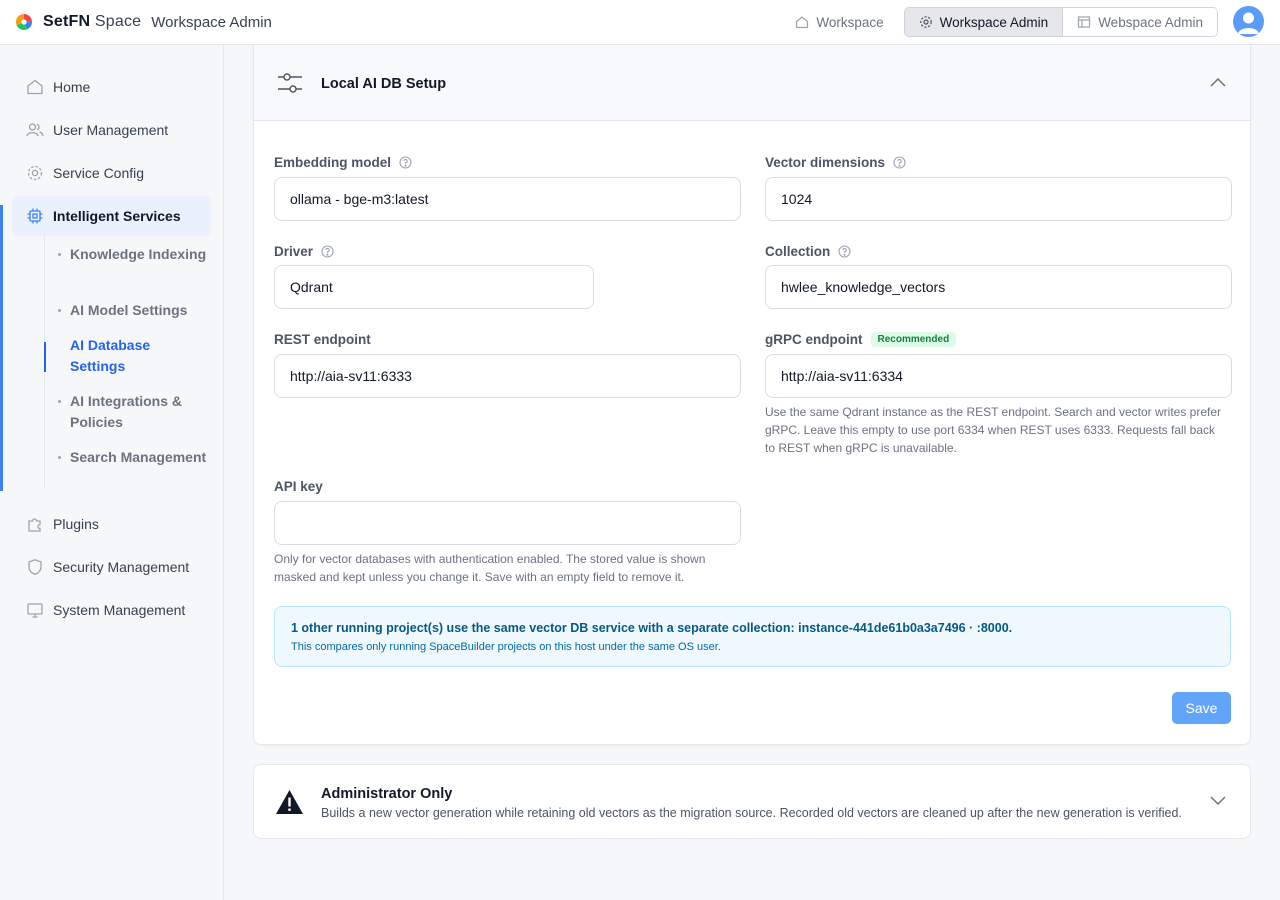 This screenshot has height=900, width=1280. What do you see at coordinates (119, 610) in the screenshot?
I see `sidebar-item-label: System Management` at bounding box center [119, 610].